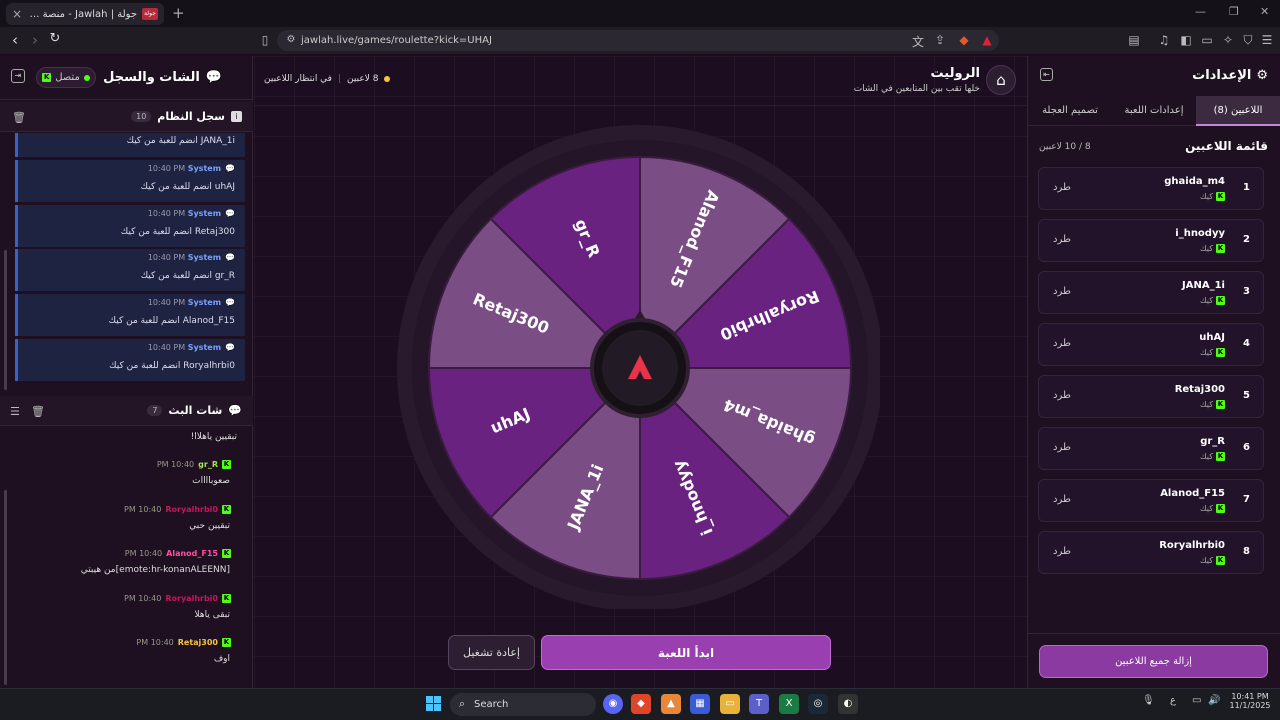  What do you see at coordinates (818, 704) in the screenshot?
I see `steam-icon: ◎` at bounding box center [818, 704].